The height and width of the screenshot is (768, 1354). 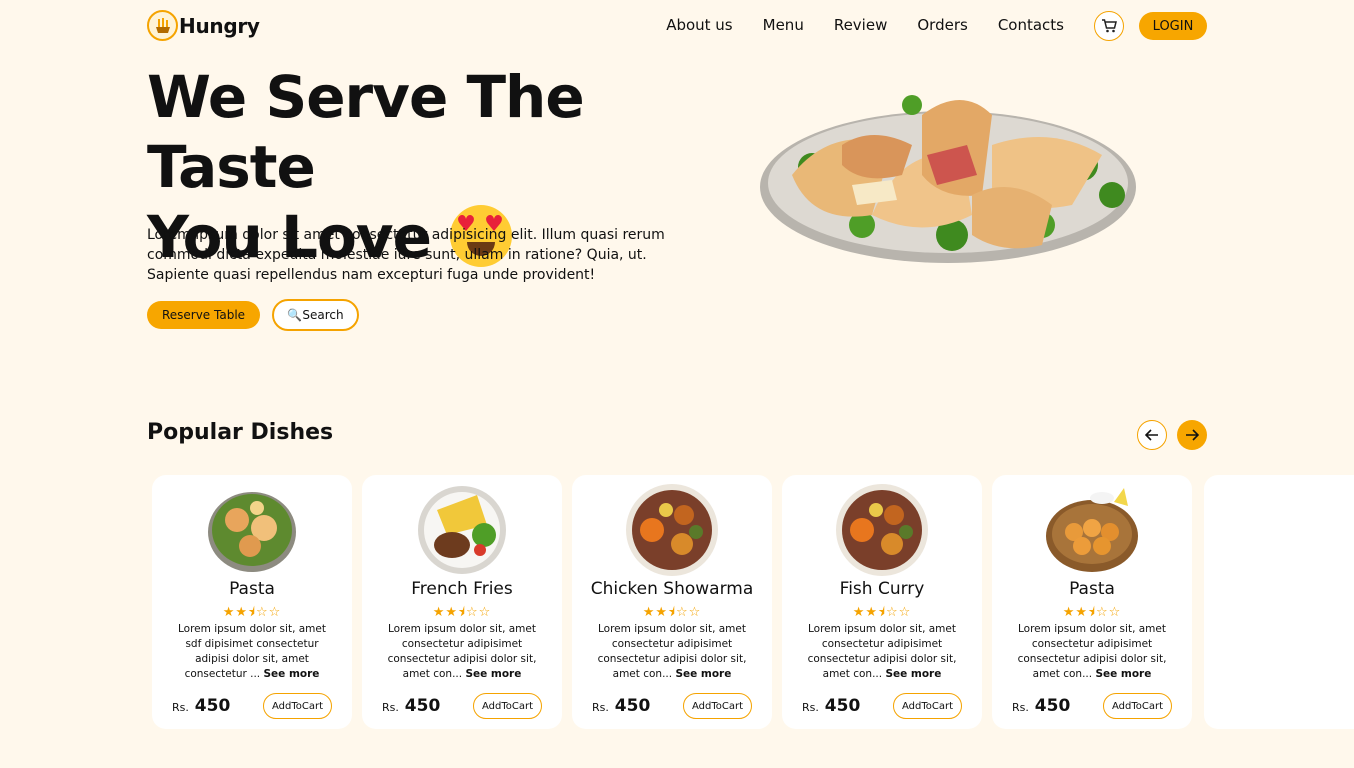 I want to click on arrow-right-icon, so click(x=1192, y=435).